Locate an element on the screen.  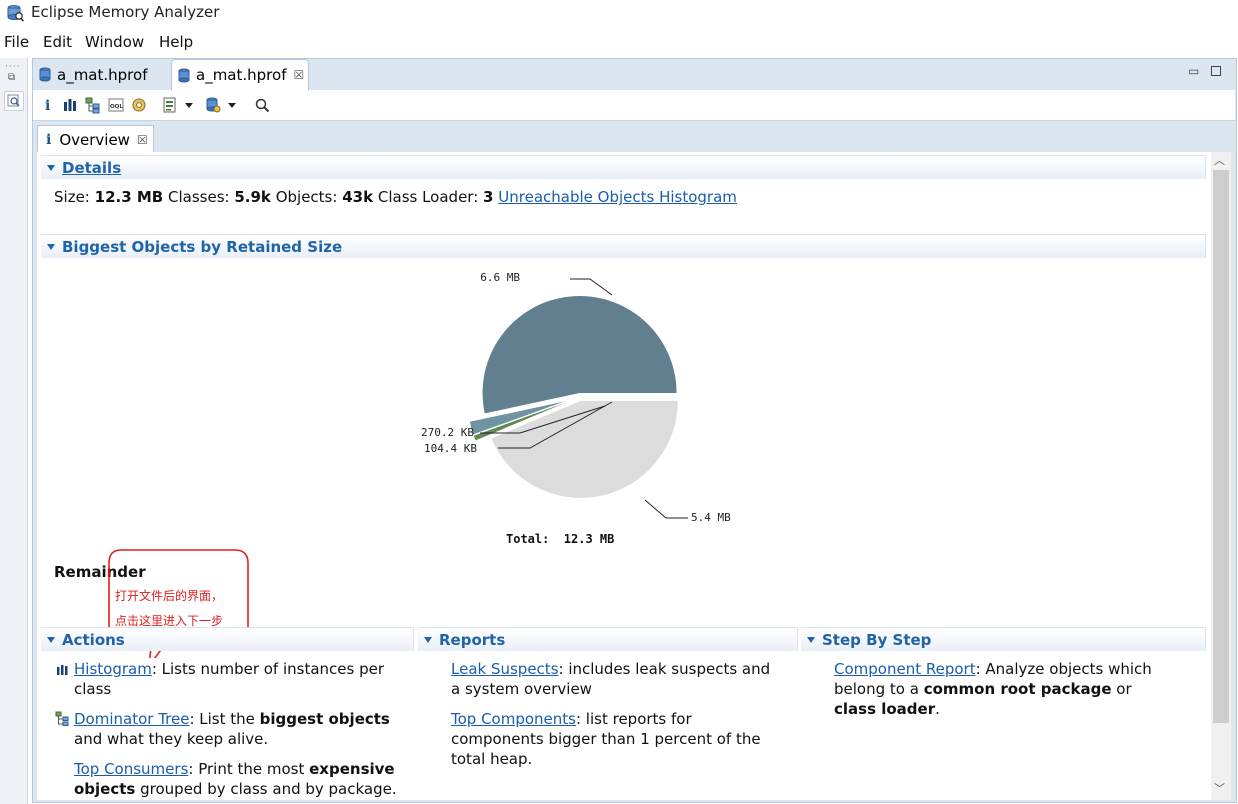
classes-value: 5.9k is located at coordinates (252, 197).